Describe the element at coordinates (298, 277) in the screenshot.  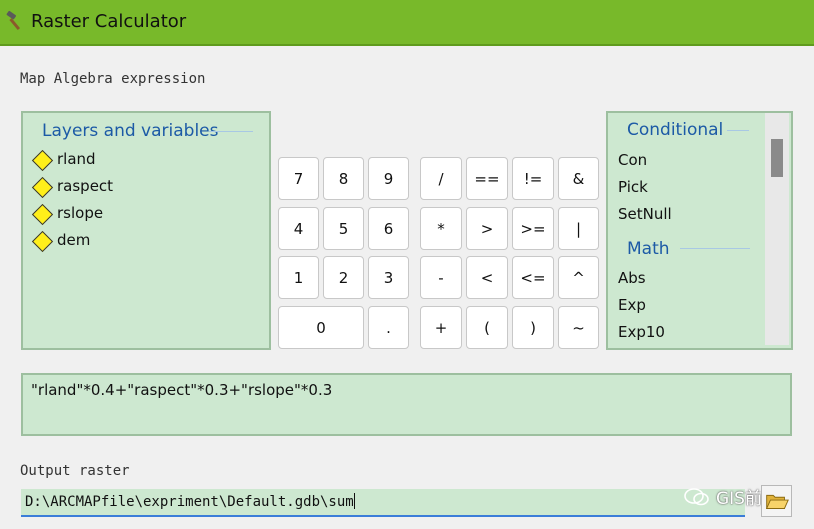
I see `key-1: 1` at that location.